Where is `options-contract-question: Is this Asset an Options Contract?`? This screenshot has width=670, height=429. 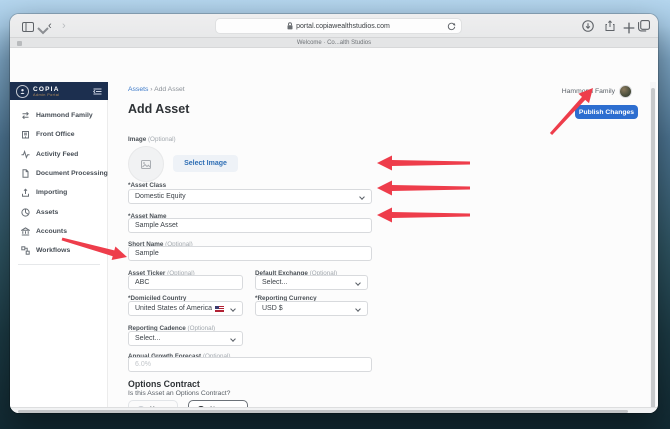
options-contract-question: Is this Asset an Options Contract? is located at coordinates (179, 393).